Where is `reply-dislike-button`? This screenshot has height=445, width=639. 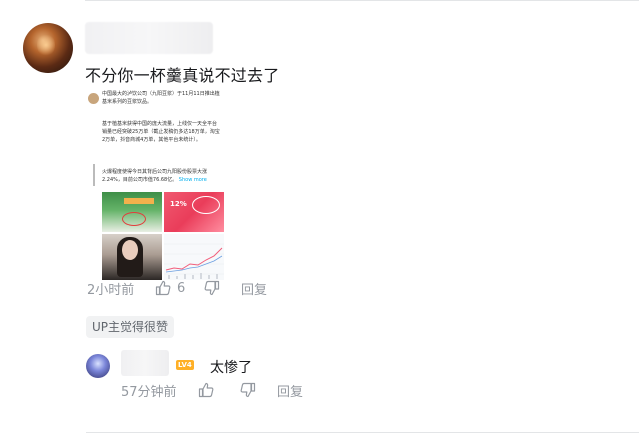 reply-dislike-button is located at coordinates (248, 390).